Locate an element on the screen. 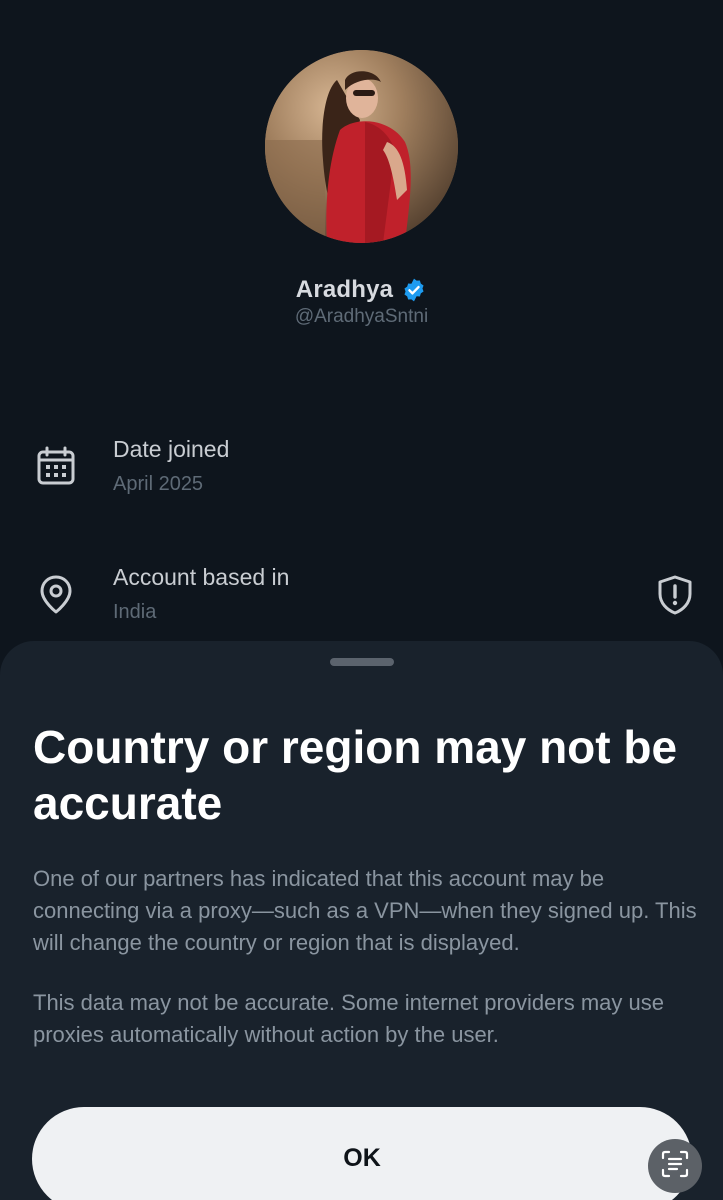 This screenshot has width=723, height=1200. date-joined-row: Date joined April 2025 is located at coordinates (361, 472).